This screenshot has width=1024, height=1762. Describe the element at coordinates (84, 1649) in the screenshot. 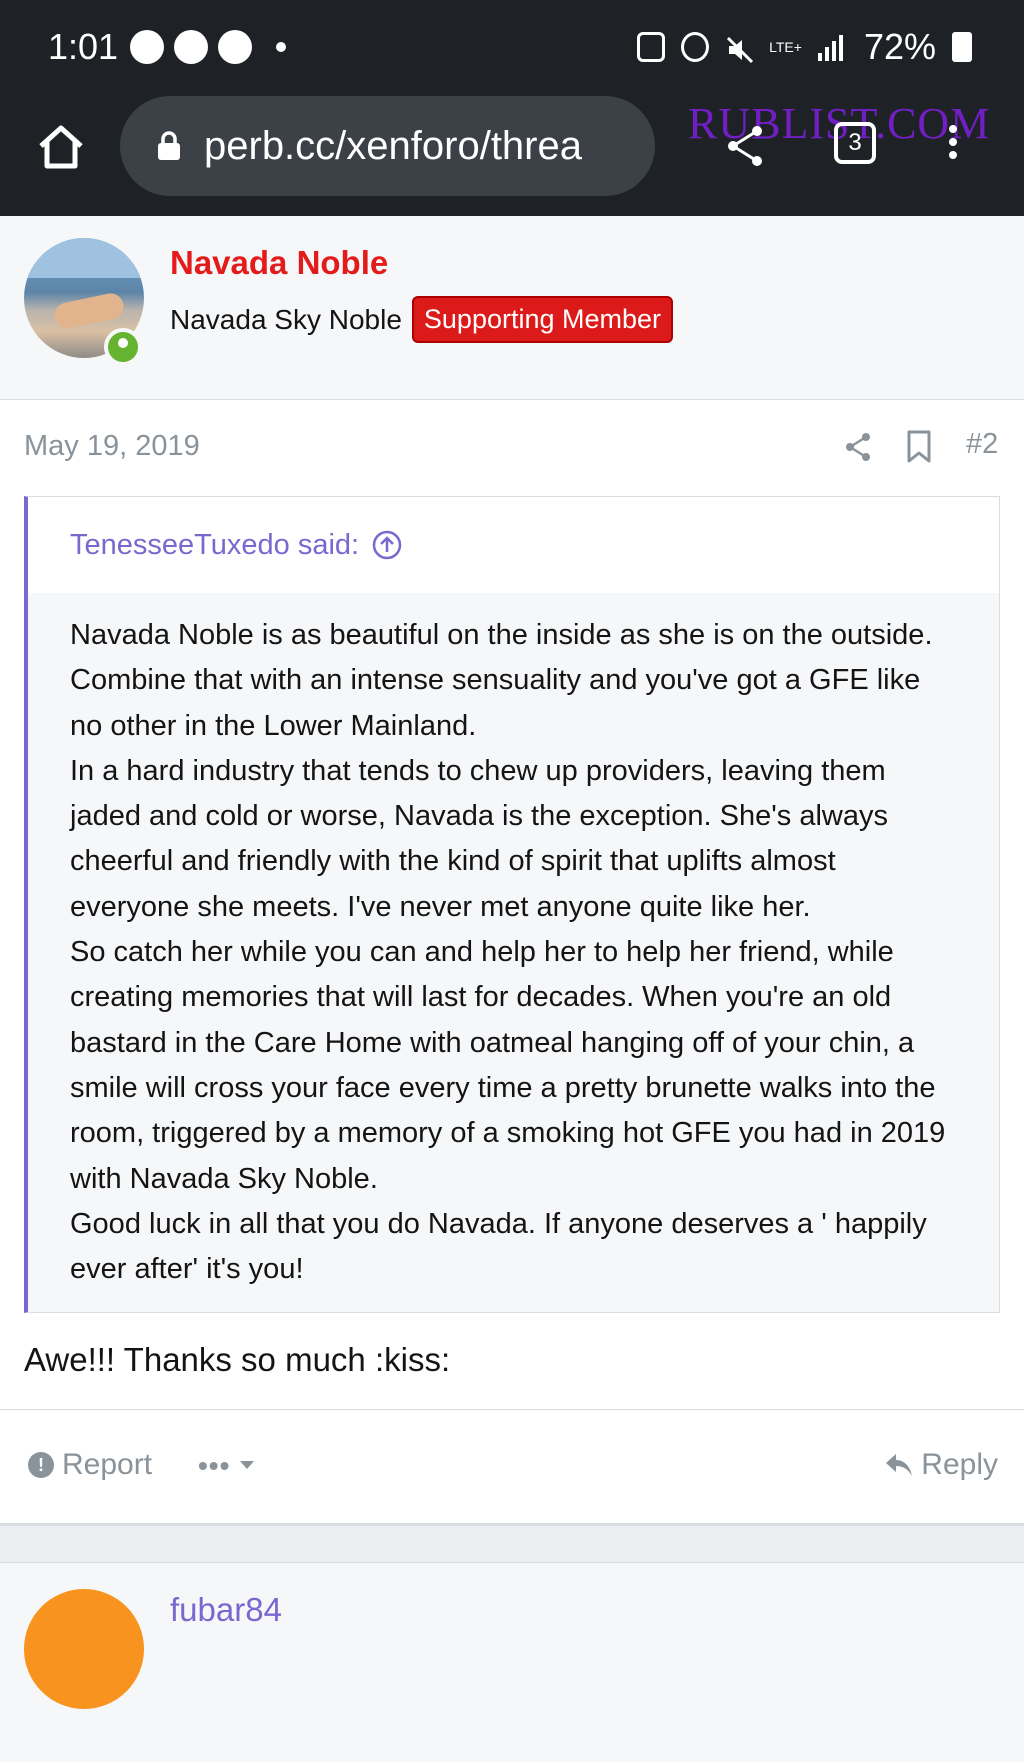

I see `avatar` at that location.